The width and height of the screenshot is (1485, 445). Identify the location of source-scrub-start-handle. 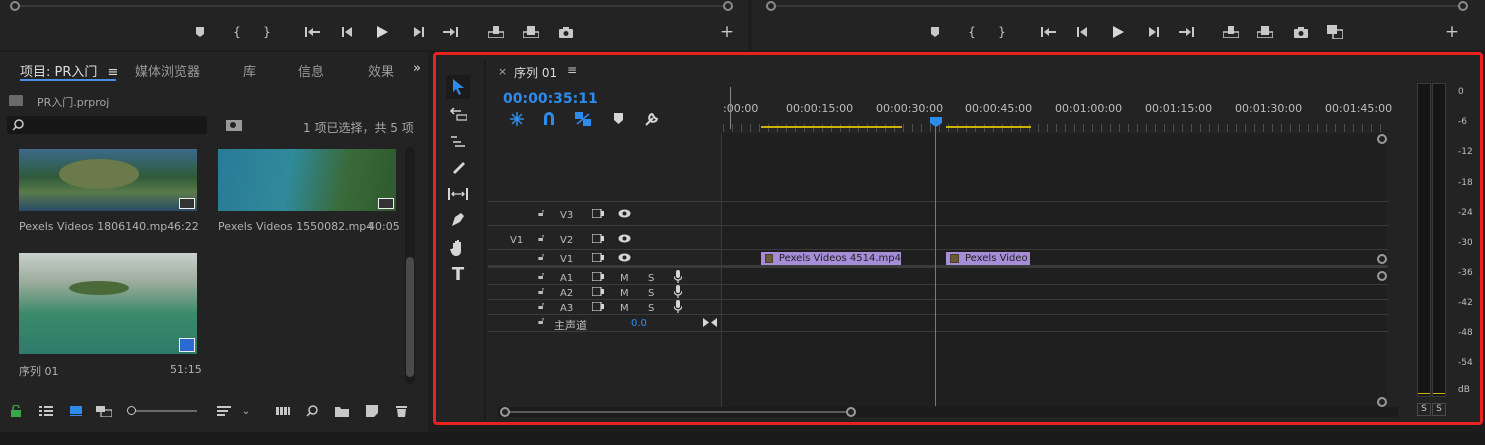
(15, 6).